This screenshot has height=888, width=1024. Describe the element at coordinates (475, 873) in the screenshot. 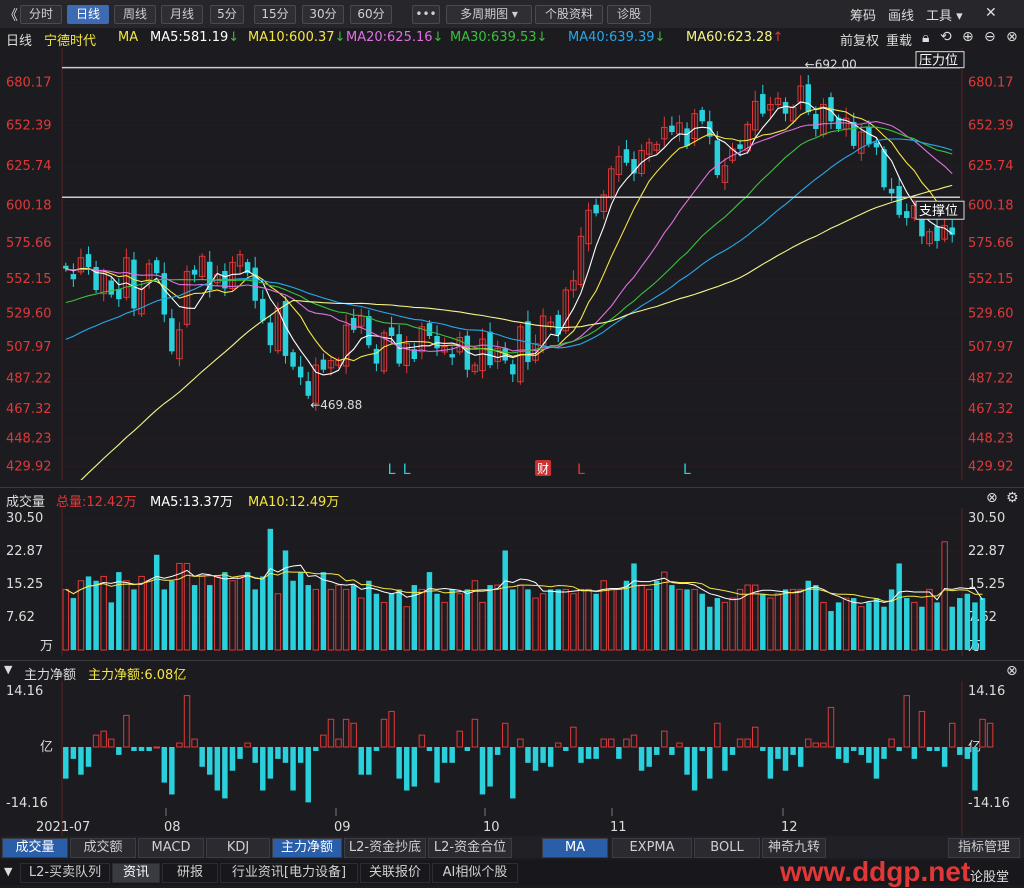

I see `footer-tab: AI相似个股` at that location.